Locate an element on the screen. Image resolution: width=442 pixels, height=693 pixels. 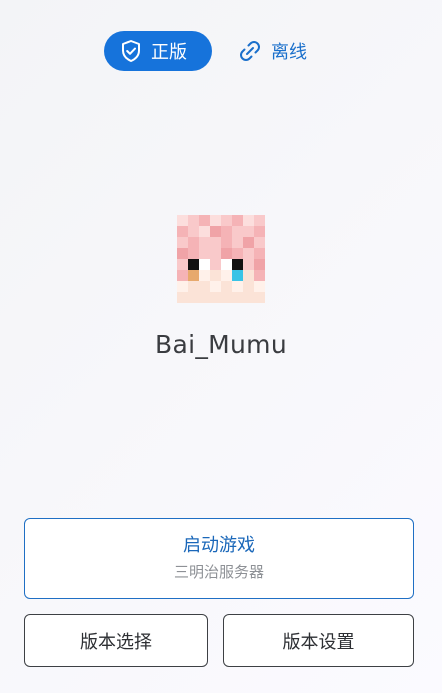
login-mode-switcher: 正版 离线 is located at coordinates (211, 51).